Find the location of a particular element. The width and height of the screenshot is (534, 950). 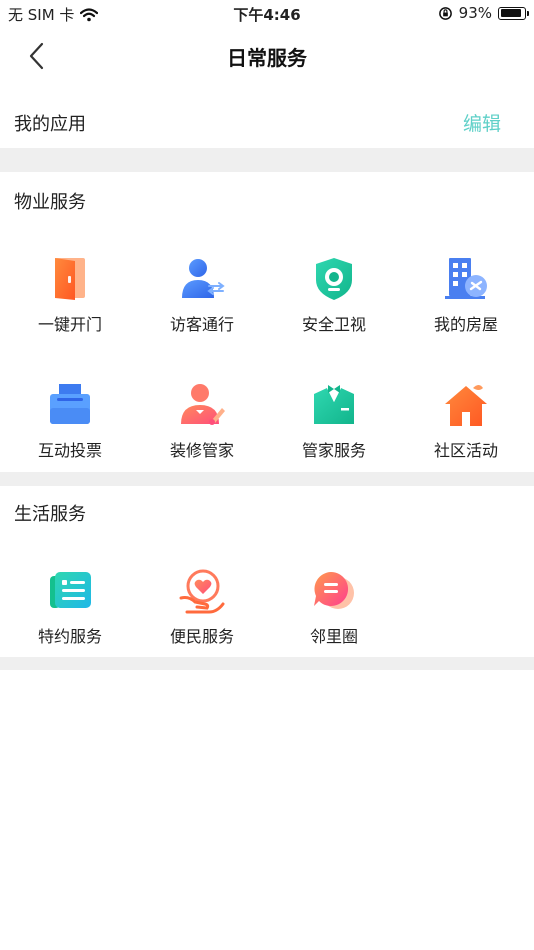

ballot-box-icon is located at coordinates (70, 404).